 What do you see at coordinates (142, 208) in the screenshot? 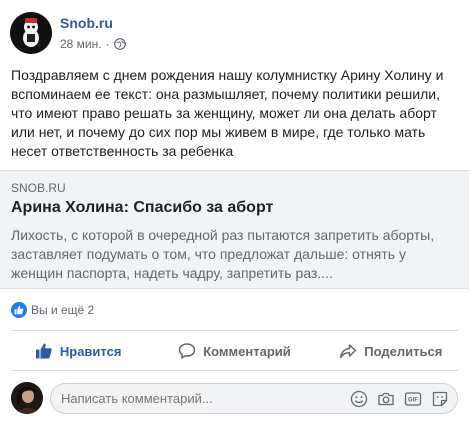
I see `preview-title: Арина Холина: Спасибо за аборт` at bounding box center [142, 208].